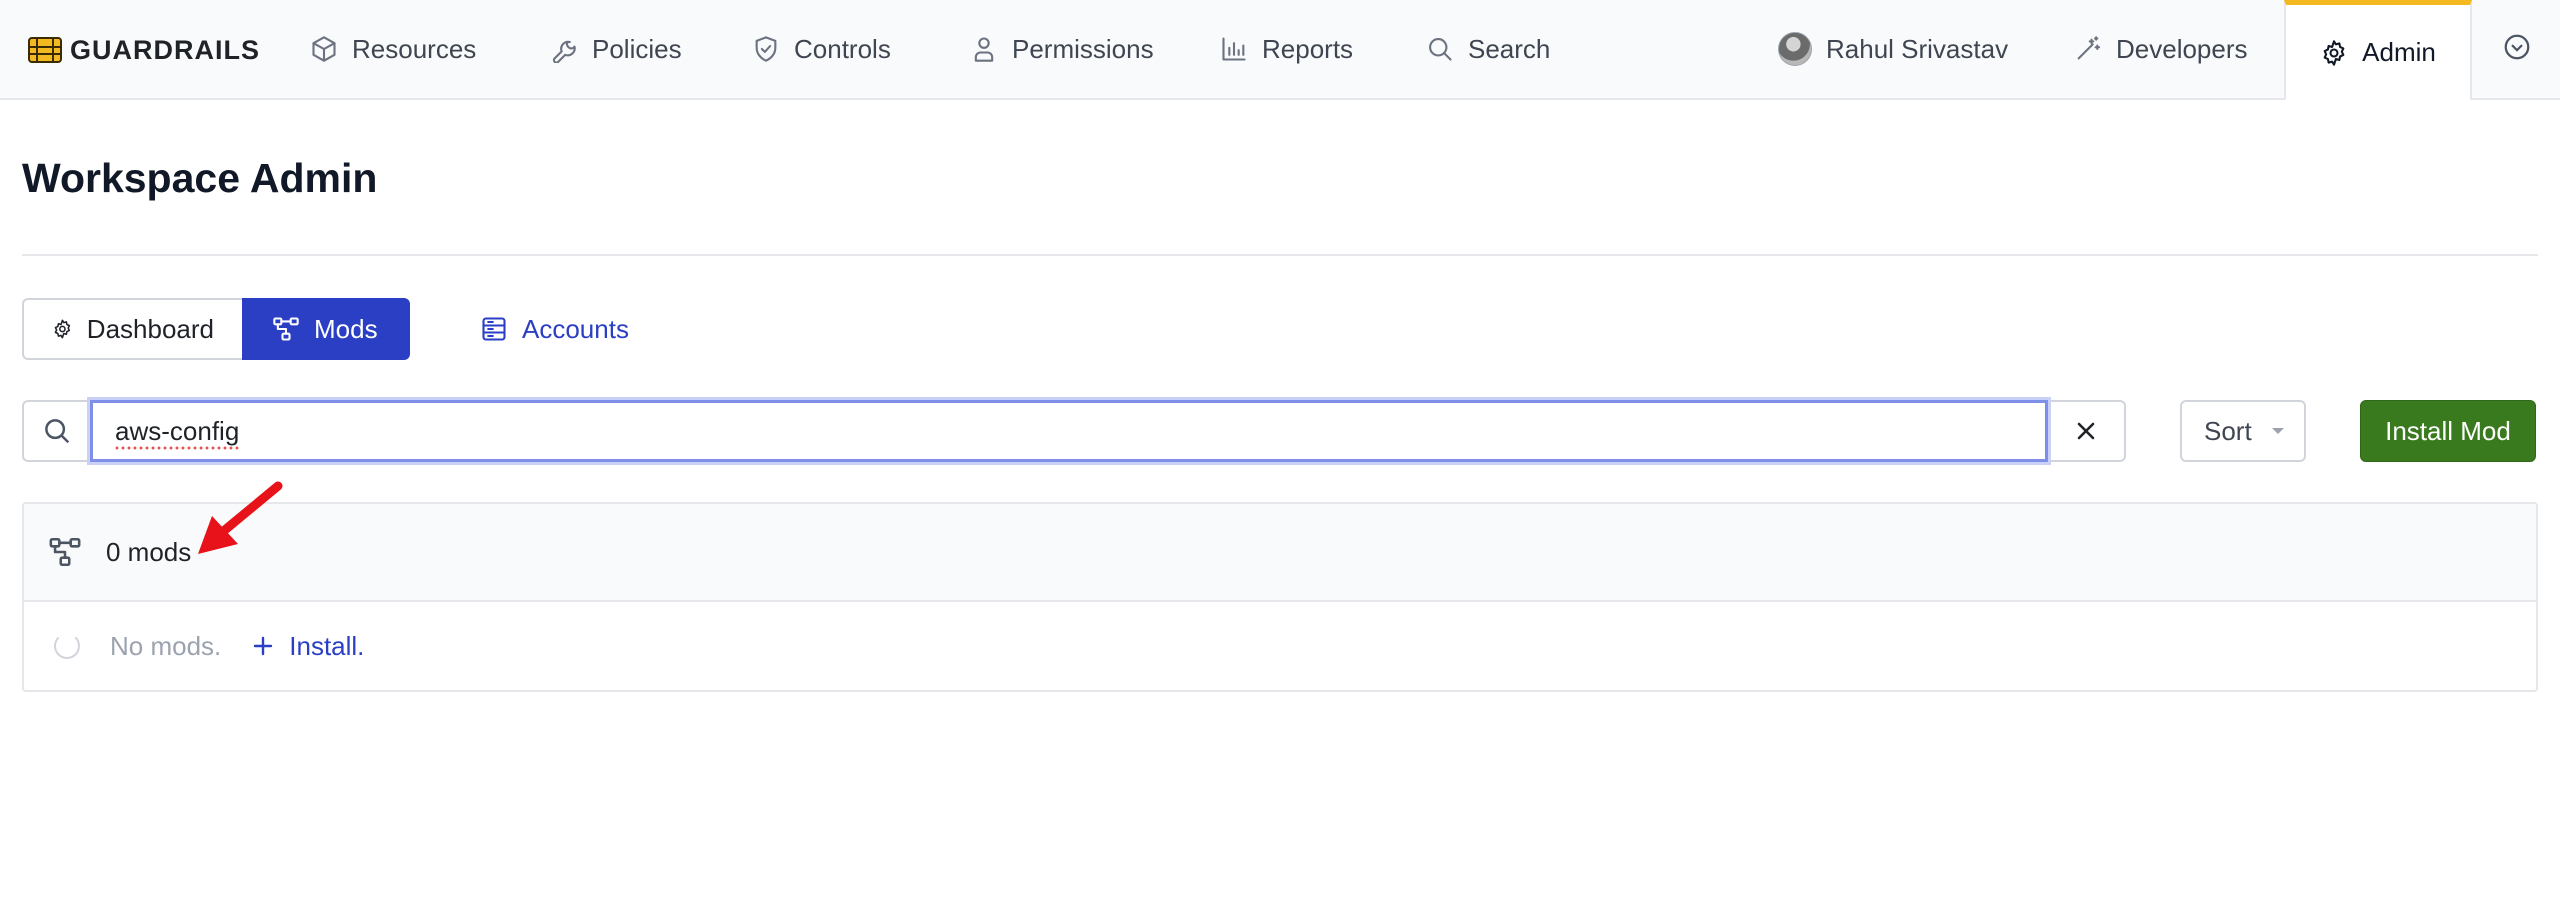 This screenshot has width=2560, height=914. Describe the element at coordinates (150, 328) in the screenshot. I see `tab-dashboard-label: Dashboard` at that location.